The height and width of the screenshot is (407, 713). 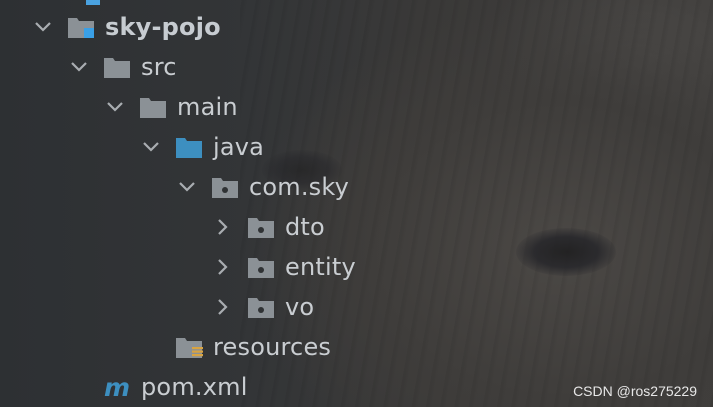 I want to click on watermark: CSDN @ros275229, so click(x=635, y=391).